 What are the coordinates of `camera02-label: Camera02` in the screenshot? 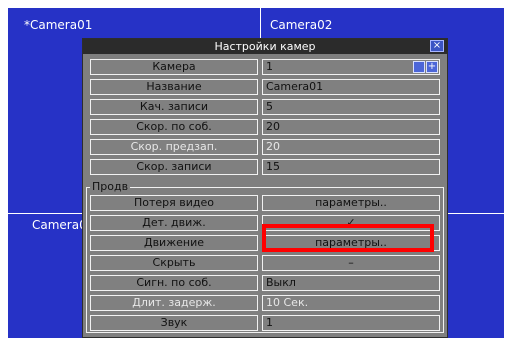 It's located at (301, 25).